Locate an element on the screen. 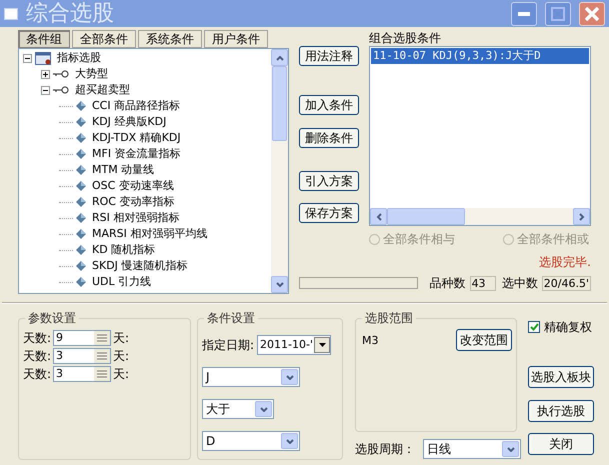 Image resolution: width=609 pixels, height=465 pixels. checkbox: 精确复权 is located at coordinates (560, 327).